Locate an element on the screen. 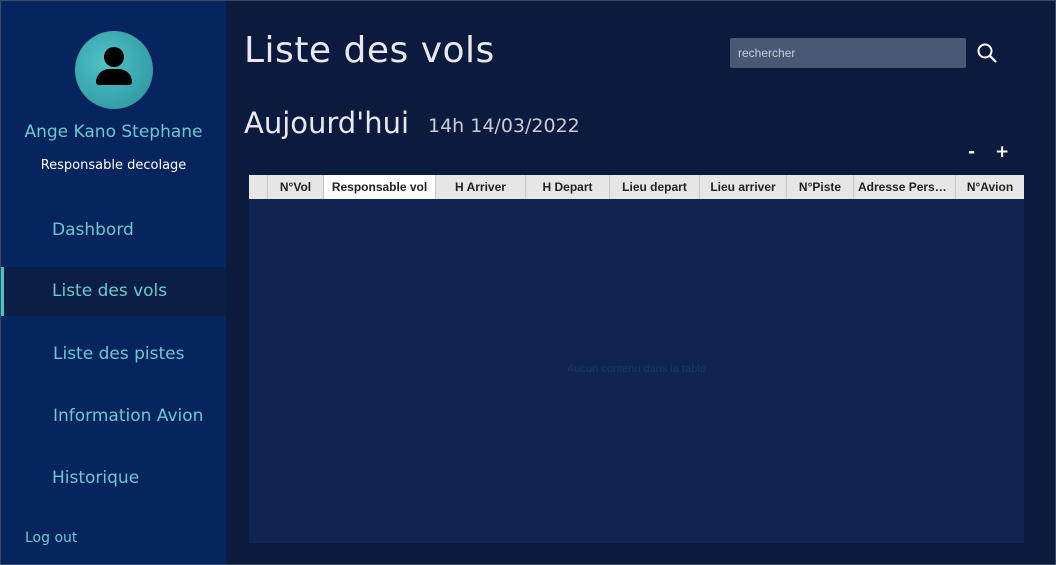  sidebar-item-information-avion: Information Avion is located at coordinates (113, 416).